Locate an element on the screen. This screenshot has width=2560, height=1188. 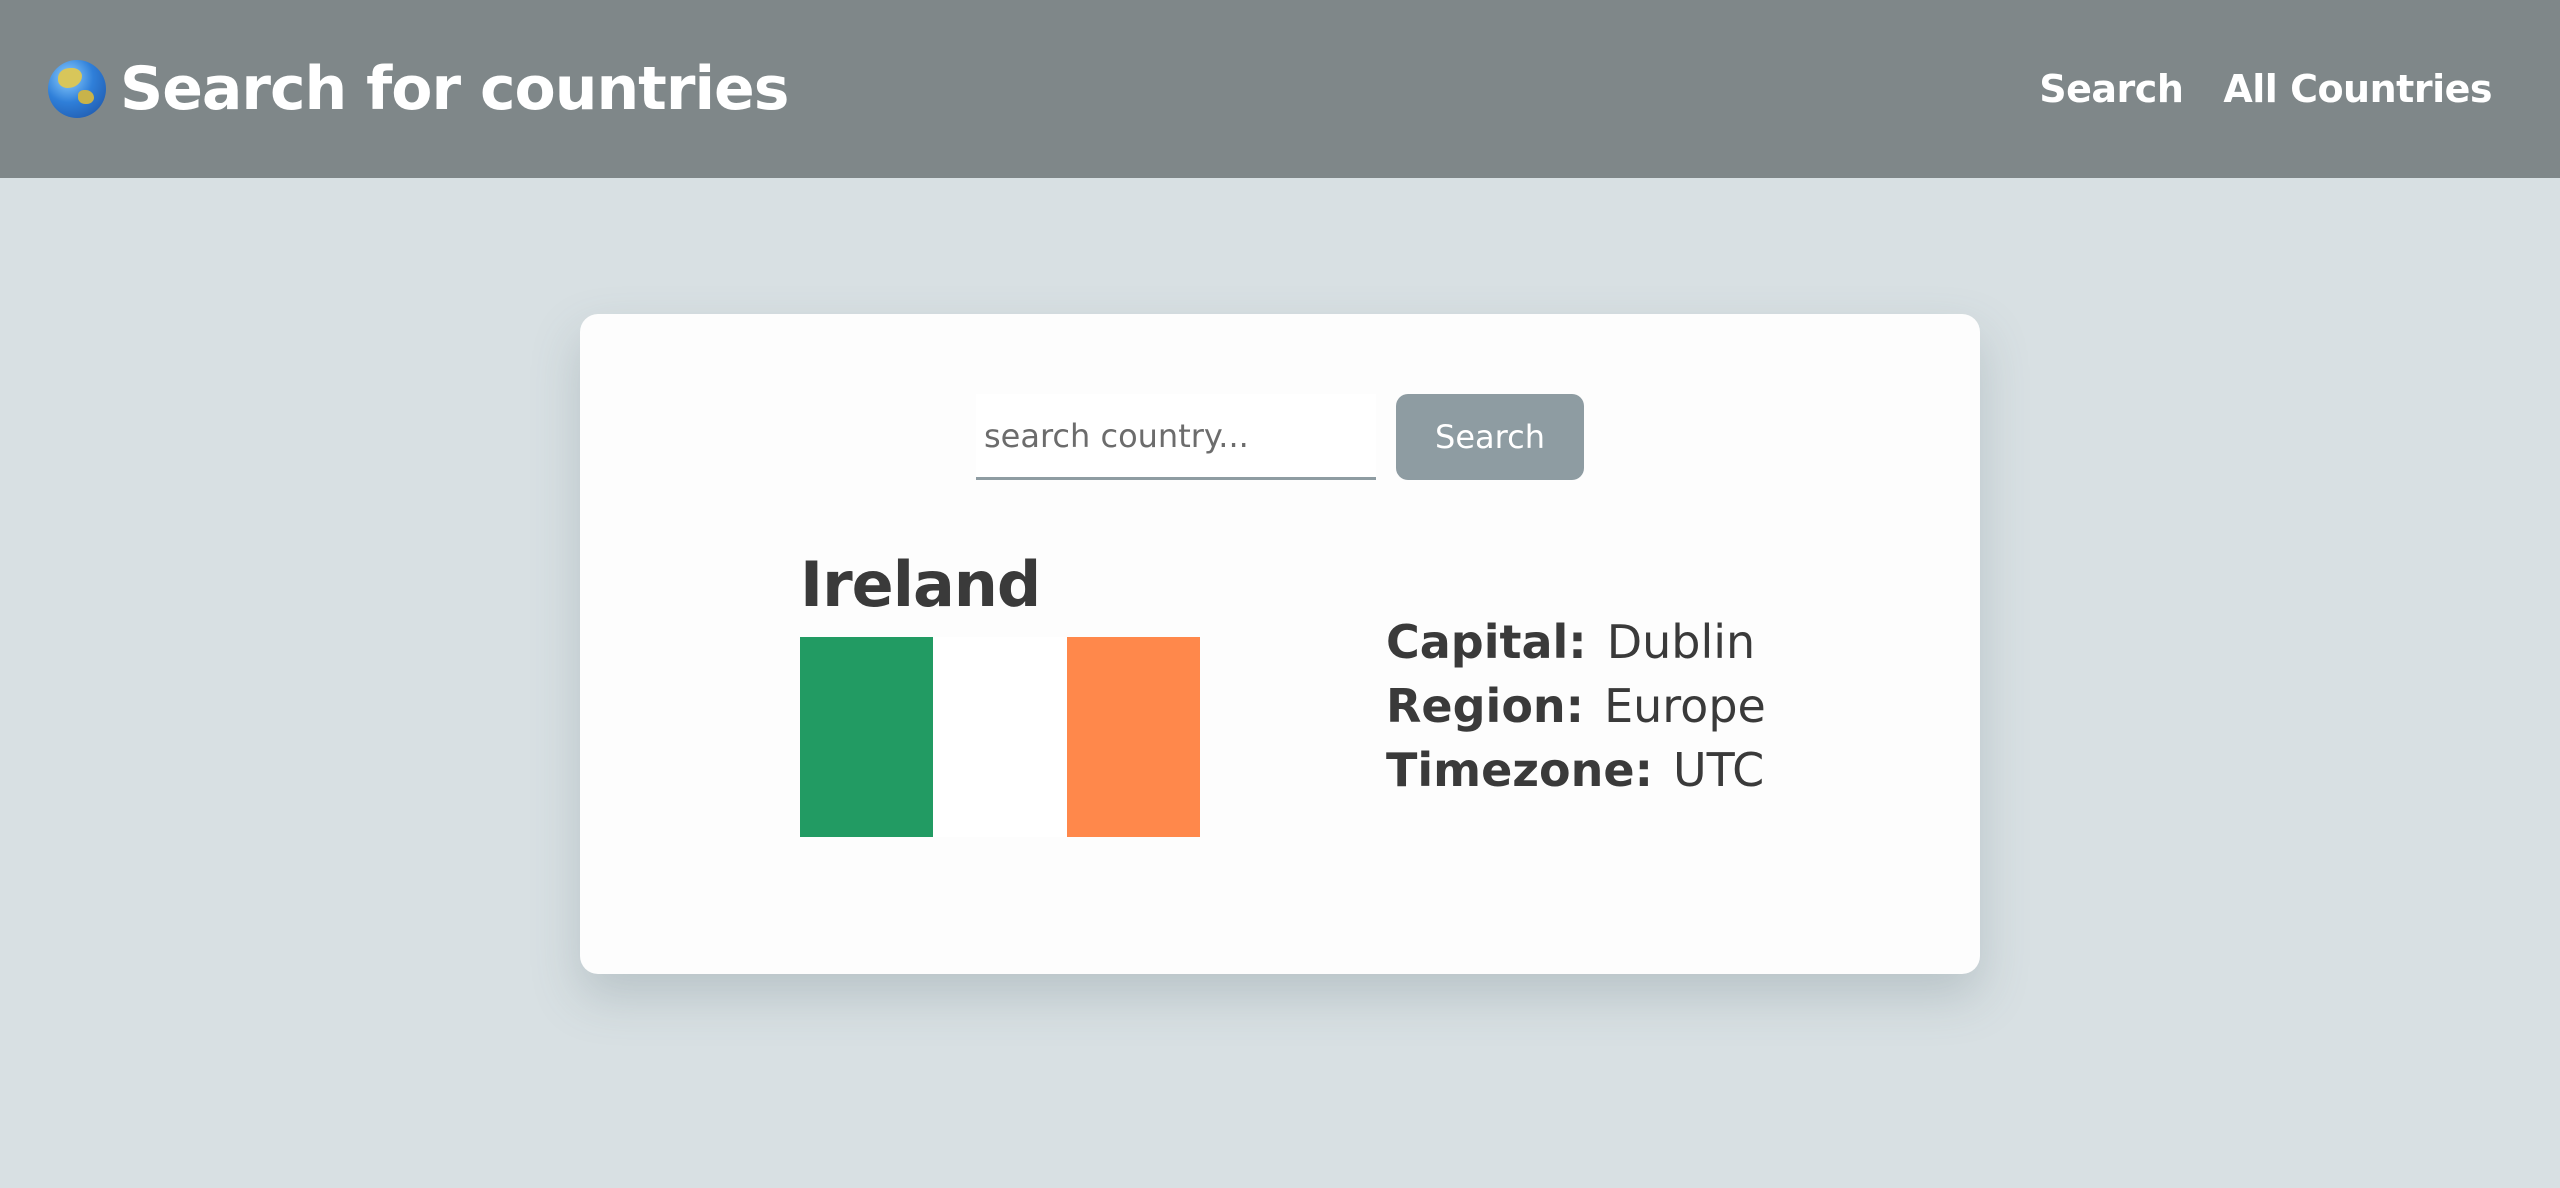
app-title: Search for countries is located at coordinates (454, 89).